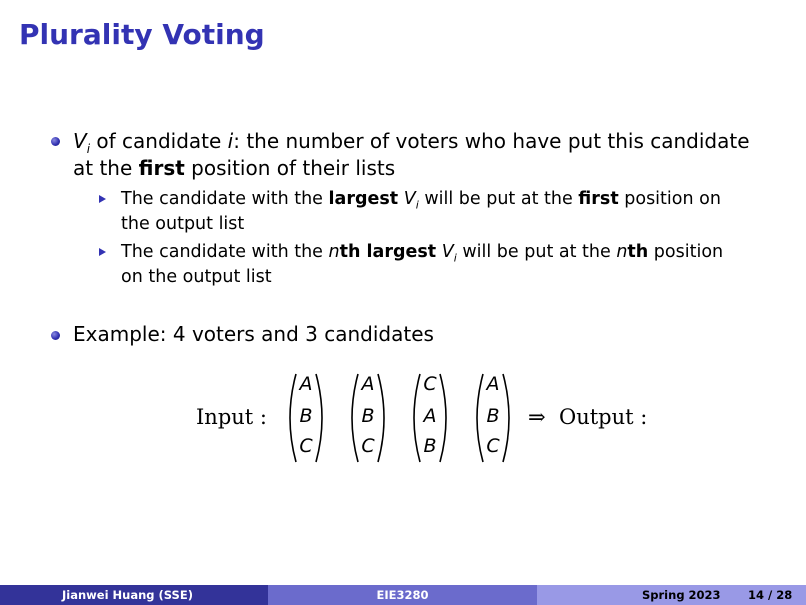 Image resolution: width=806 pixels, height=605 pixels. I want to click on sub-2-text-b: will be put at the, so click(536, 252).